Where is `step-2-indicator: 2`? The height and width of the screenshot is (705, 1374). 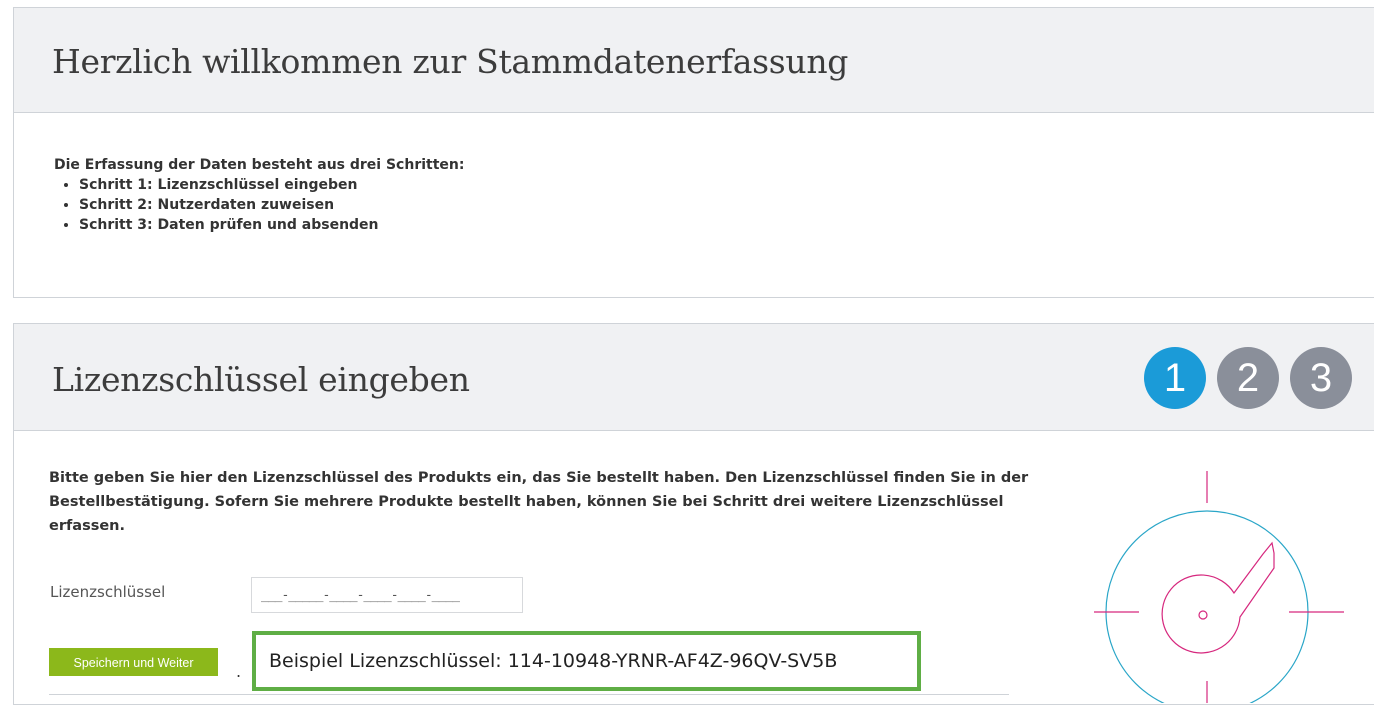 step-2-indicator: 2 is located at coordinates (1248, 378).